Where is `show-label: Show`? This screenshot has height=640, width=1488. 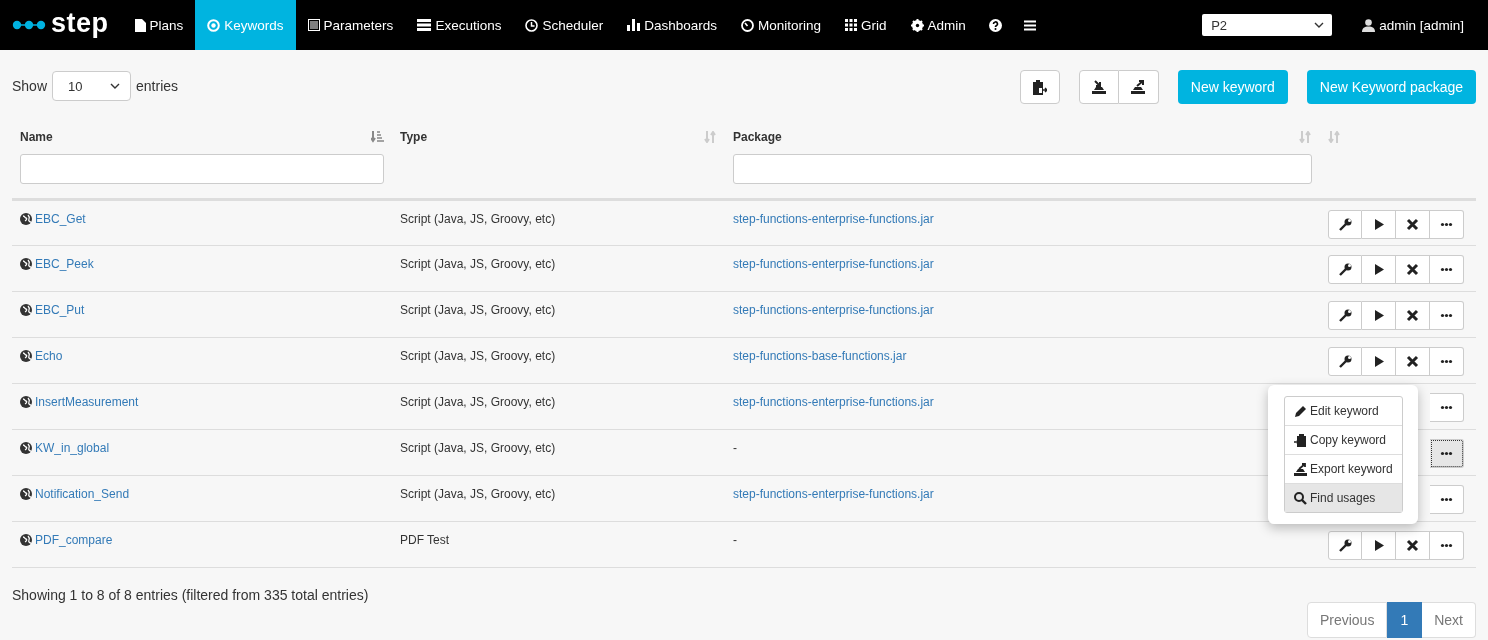
show-label: Show is located at coordinates (30, 86).